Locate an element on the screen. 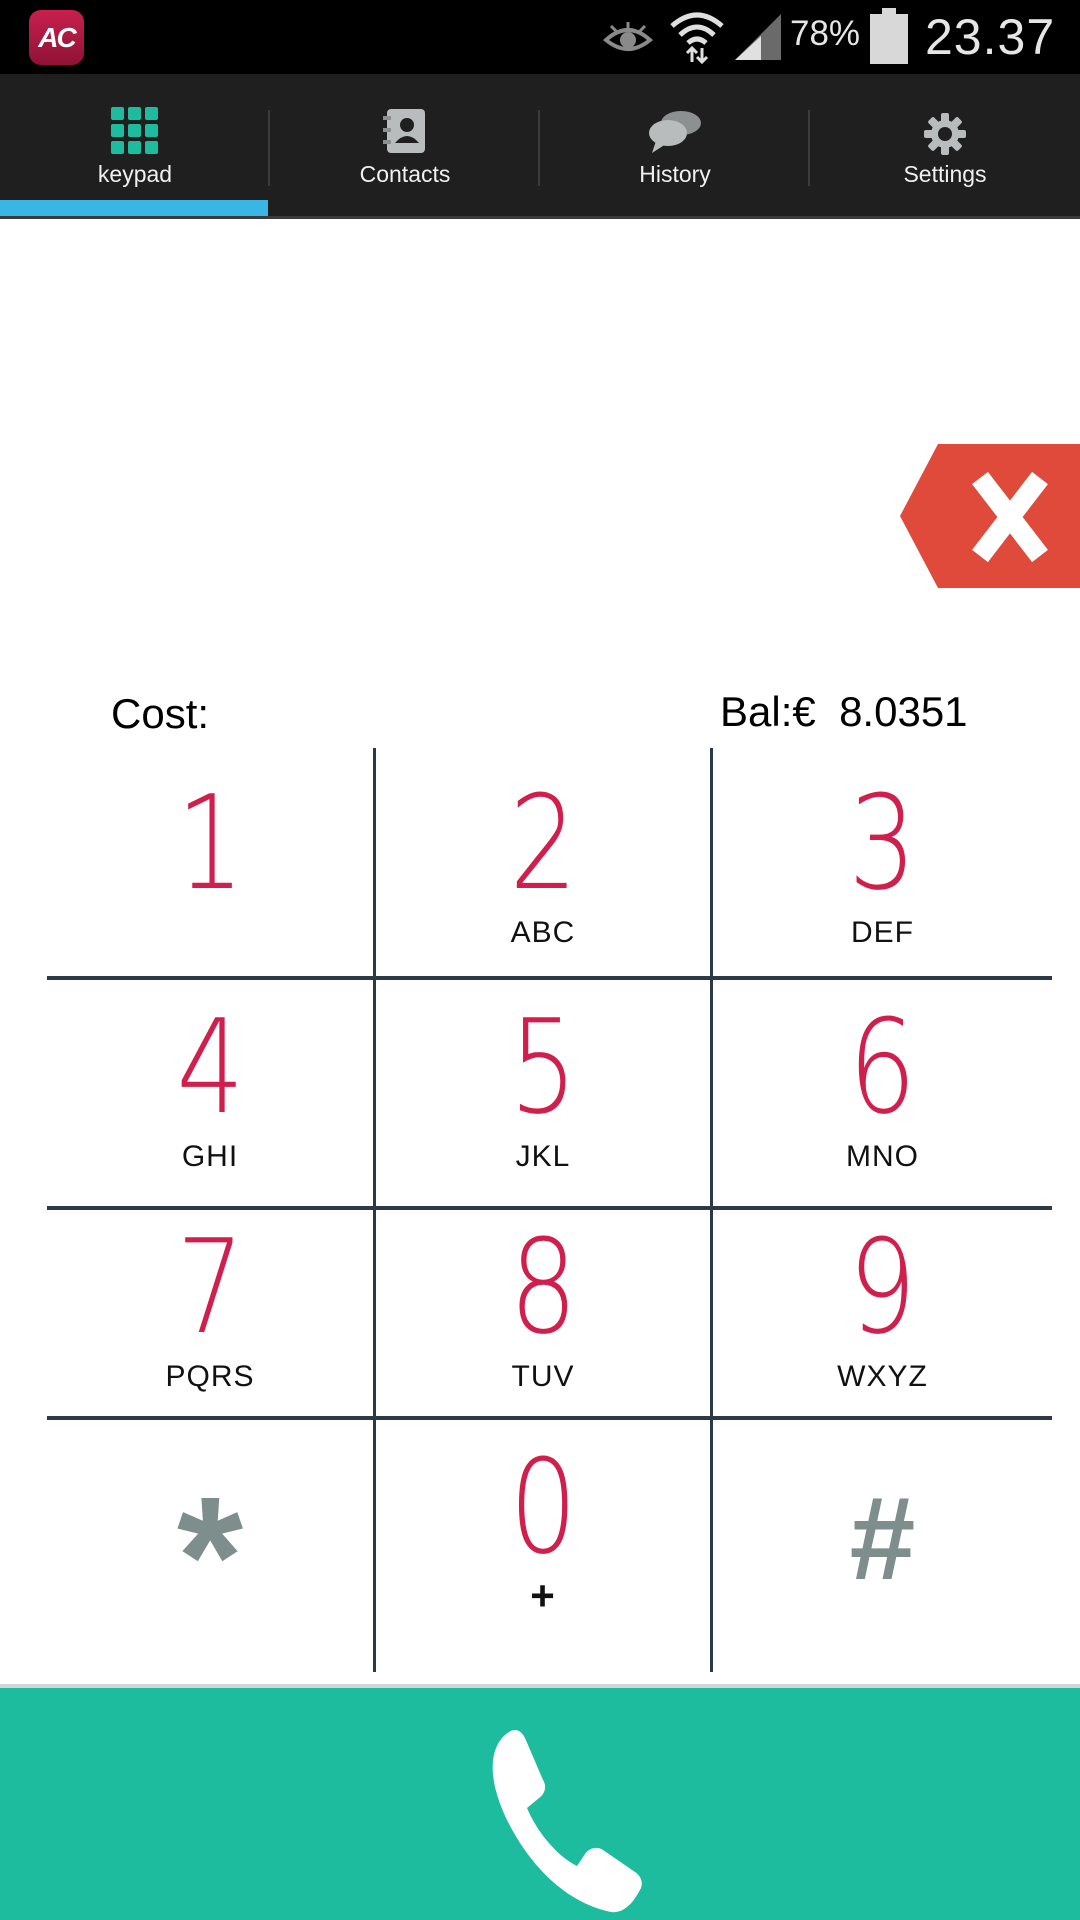  key-letters: DEF is located at coordinates (882, 932).